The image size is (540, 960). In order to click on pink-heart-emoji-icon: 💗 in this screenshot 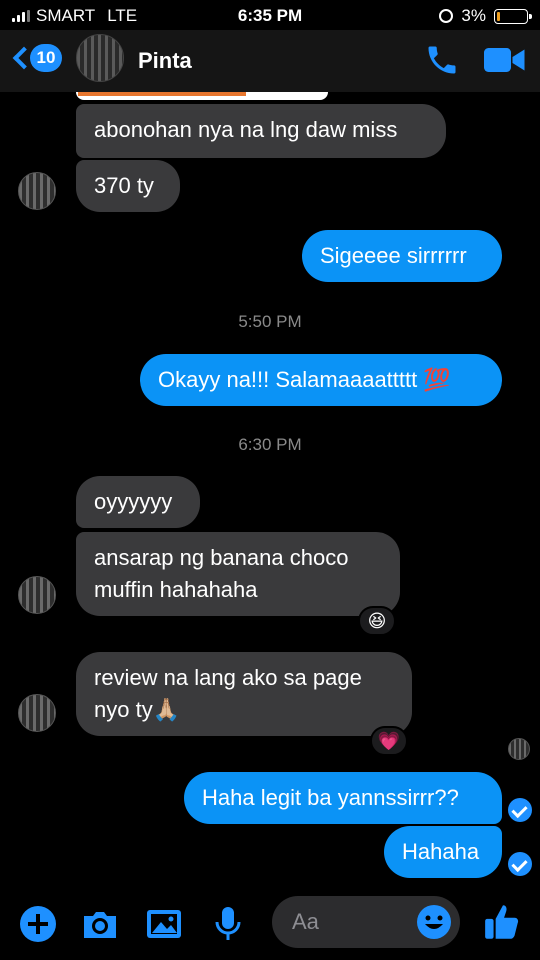, I will do `click(389, 740)`.